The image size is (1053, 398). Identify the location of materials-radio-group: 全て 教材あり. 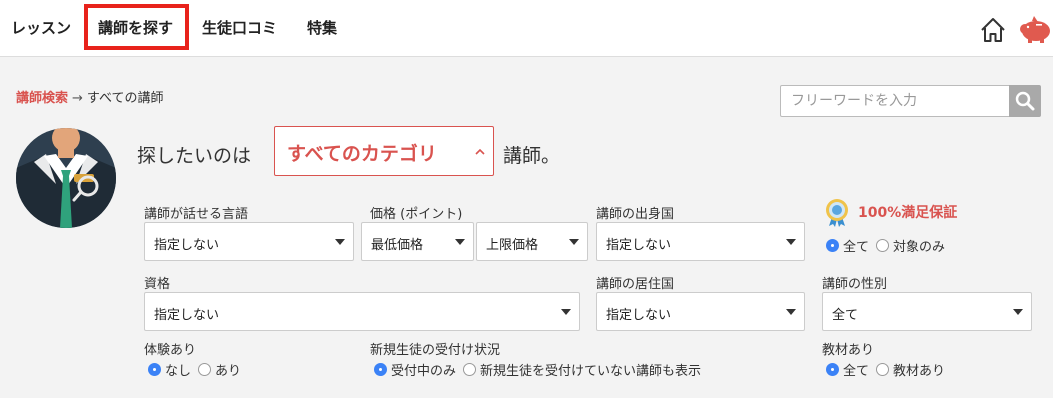
(889, 369).